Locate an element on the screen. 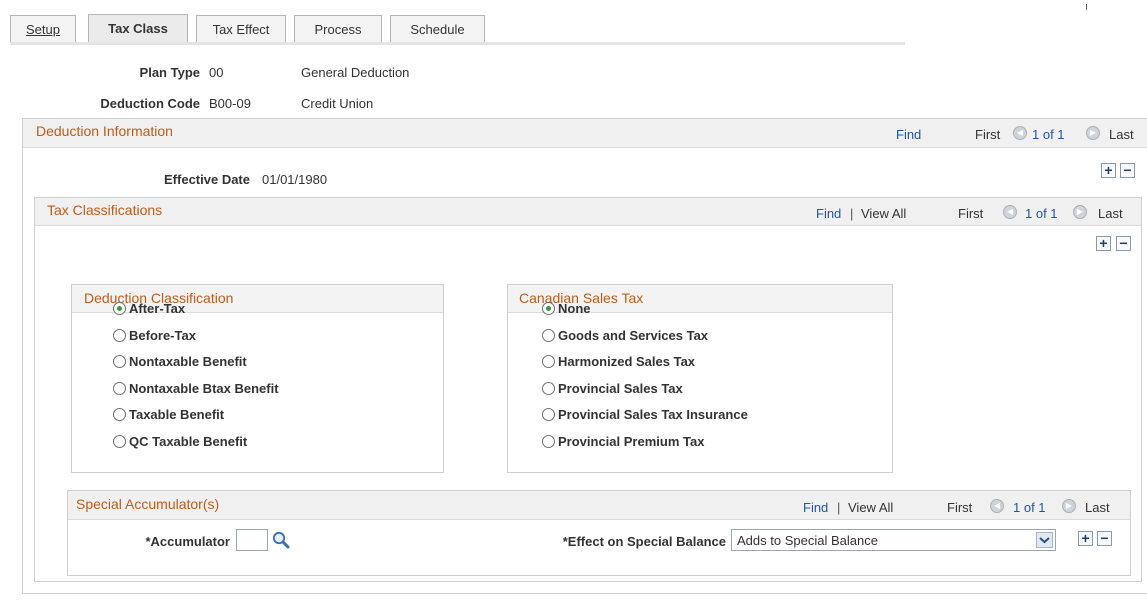 This screenshot has height=605, width=1147. special-accumulators-title: Special Accumulator(s) is located at coordinates (148, 504).